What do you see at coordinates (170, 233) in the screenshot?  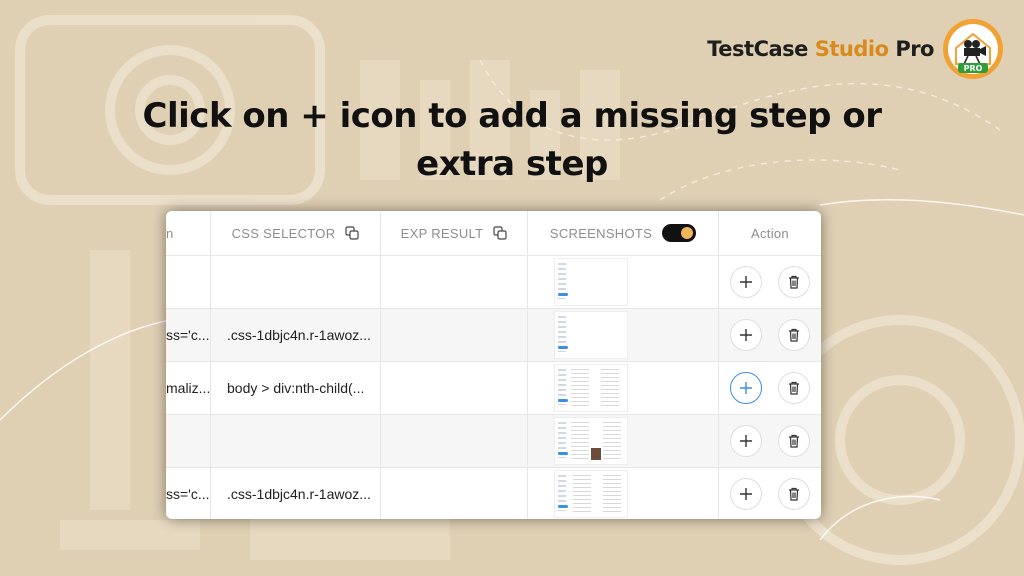 I see `column-header-partial-label: n` at bounding box center [170, 233].